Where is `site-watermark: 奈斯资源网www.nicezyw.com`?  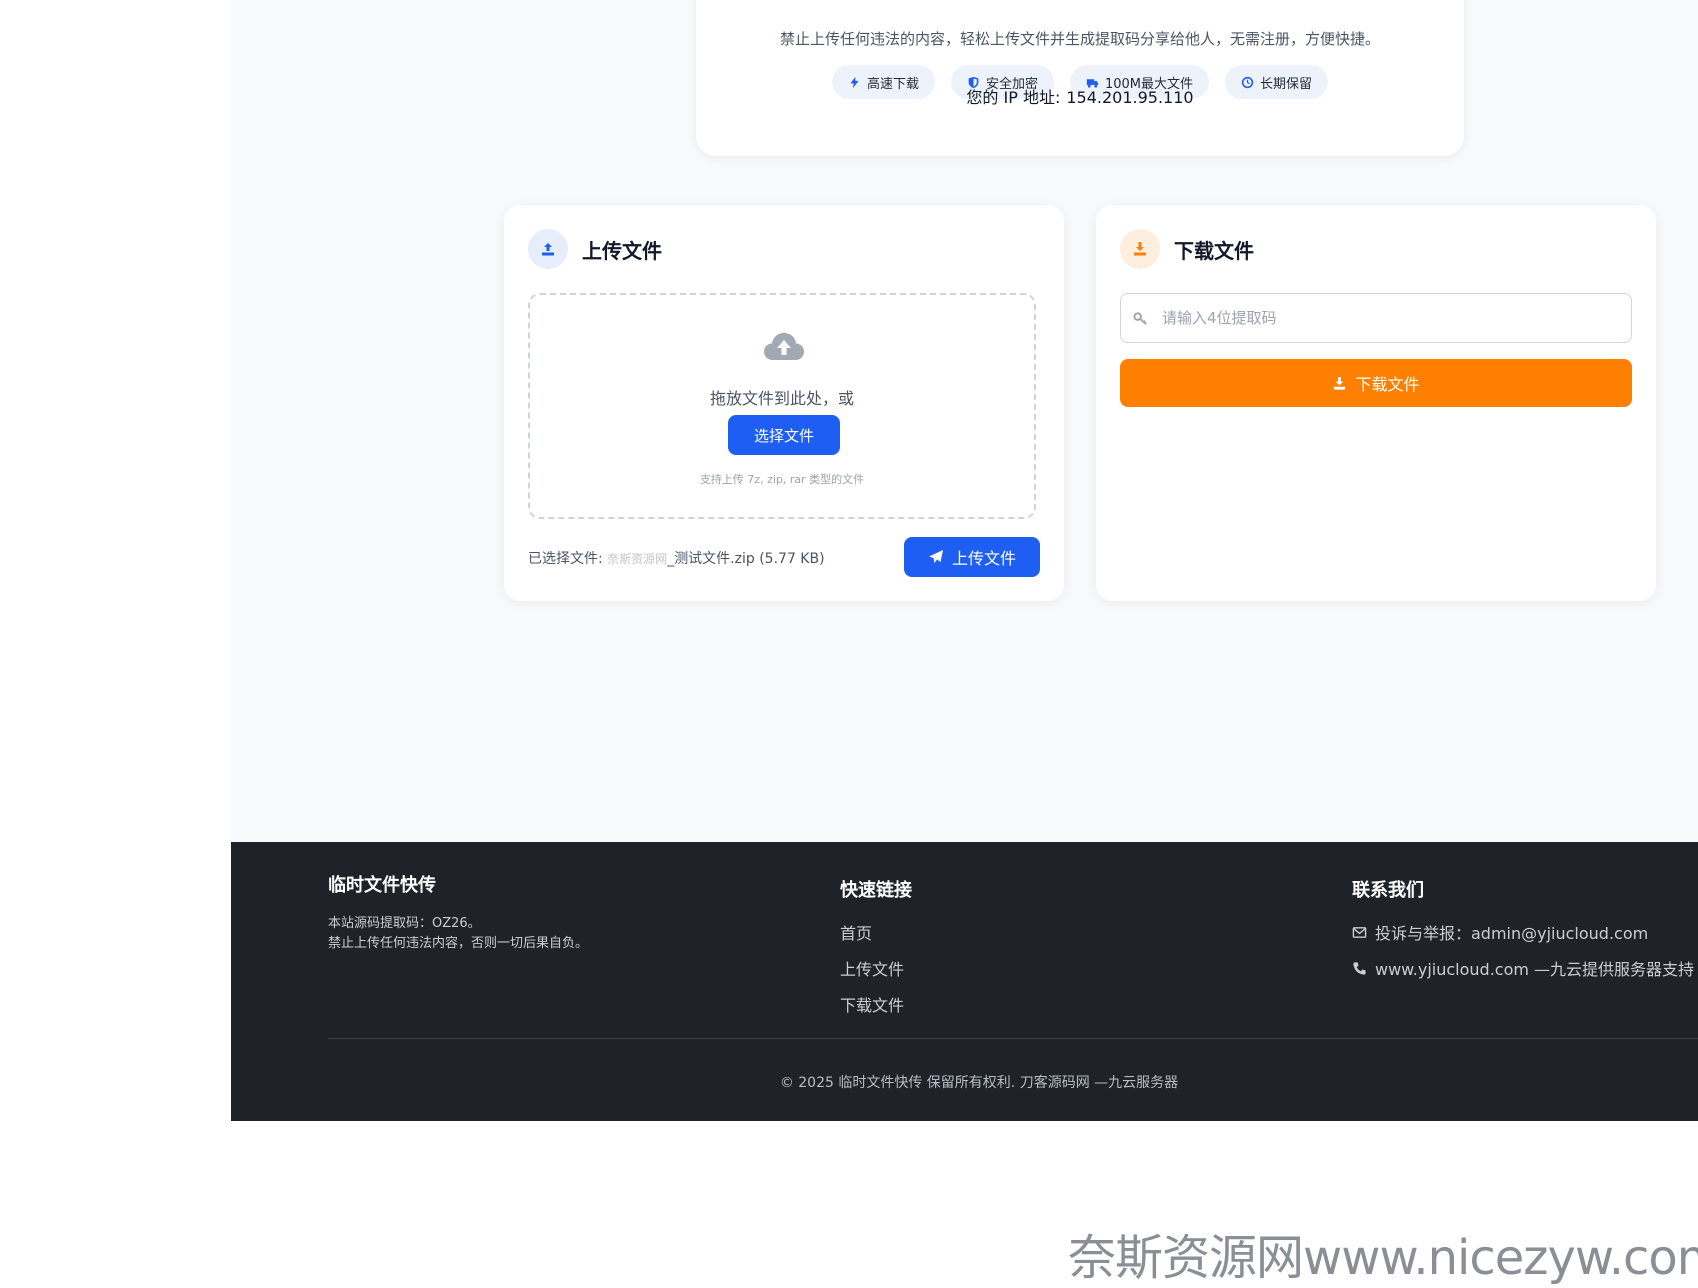
site-watermark: 奈斯资源网www.nicezyw.com is located at coordinates (1383, 1258).